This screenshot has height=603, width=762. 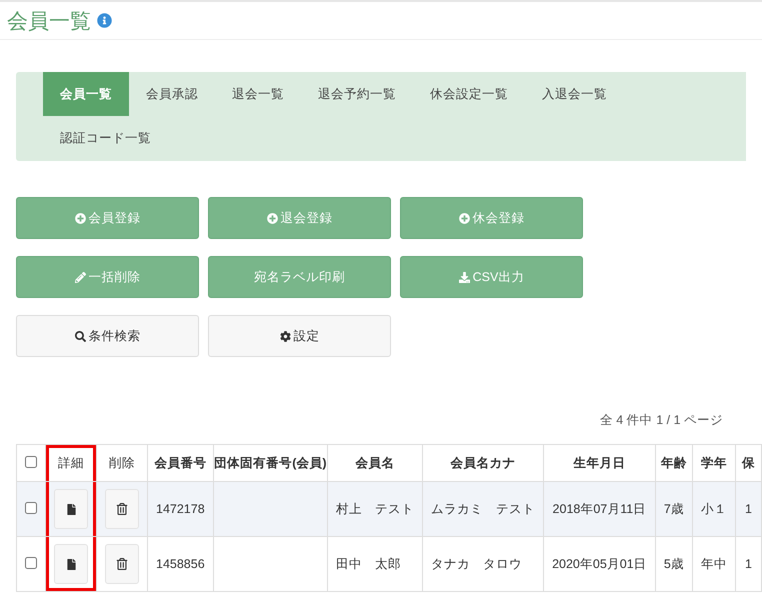 What do you see at coordinates (71, 463) in the screenshot?
I see `column-header: 詳細` at bounding box center [71, 463].